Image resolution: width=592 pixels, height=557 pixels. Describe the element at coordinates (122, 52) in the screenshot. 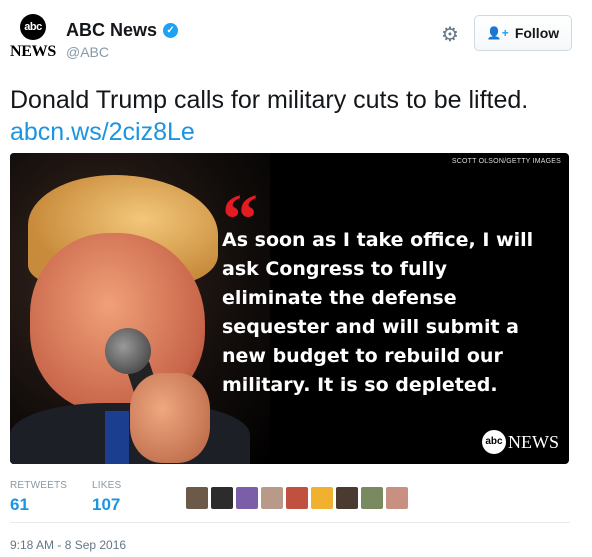

I see `handle: @ABC` at that location.